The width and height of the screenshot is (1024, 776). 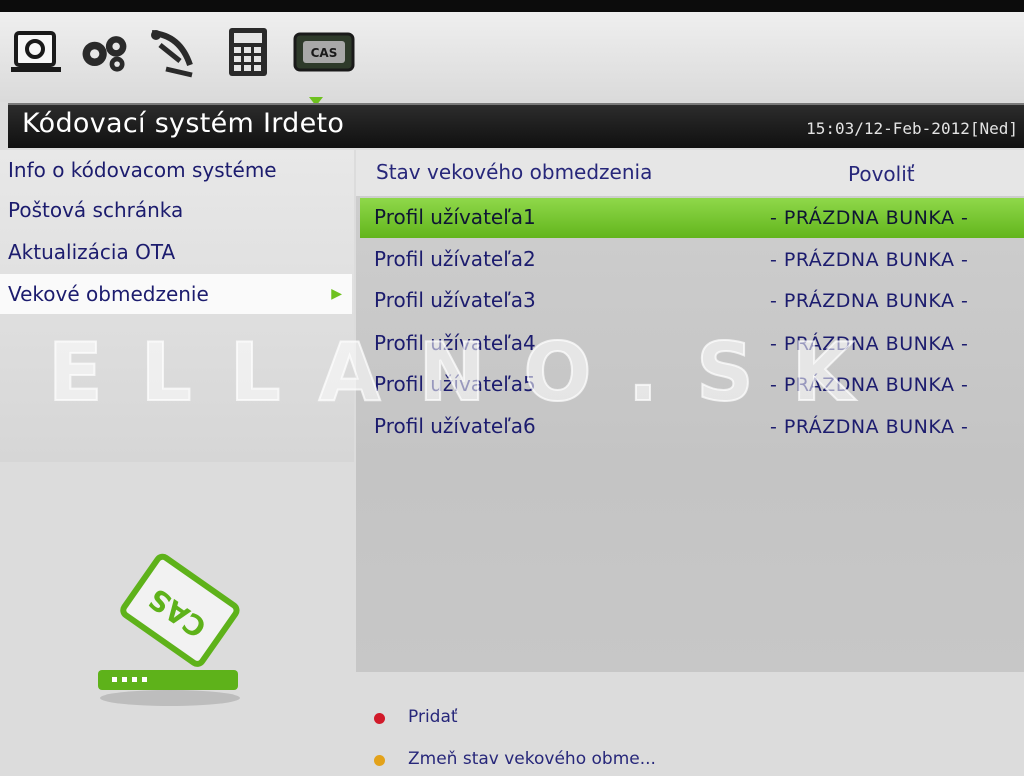 I want to click on sidebar-item-label: Aktualizácia OTA, so click(x=92, y=252).